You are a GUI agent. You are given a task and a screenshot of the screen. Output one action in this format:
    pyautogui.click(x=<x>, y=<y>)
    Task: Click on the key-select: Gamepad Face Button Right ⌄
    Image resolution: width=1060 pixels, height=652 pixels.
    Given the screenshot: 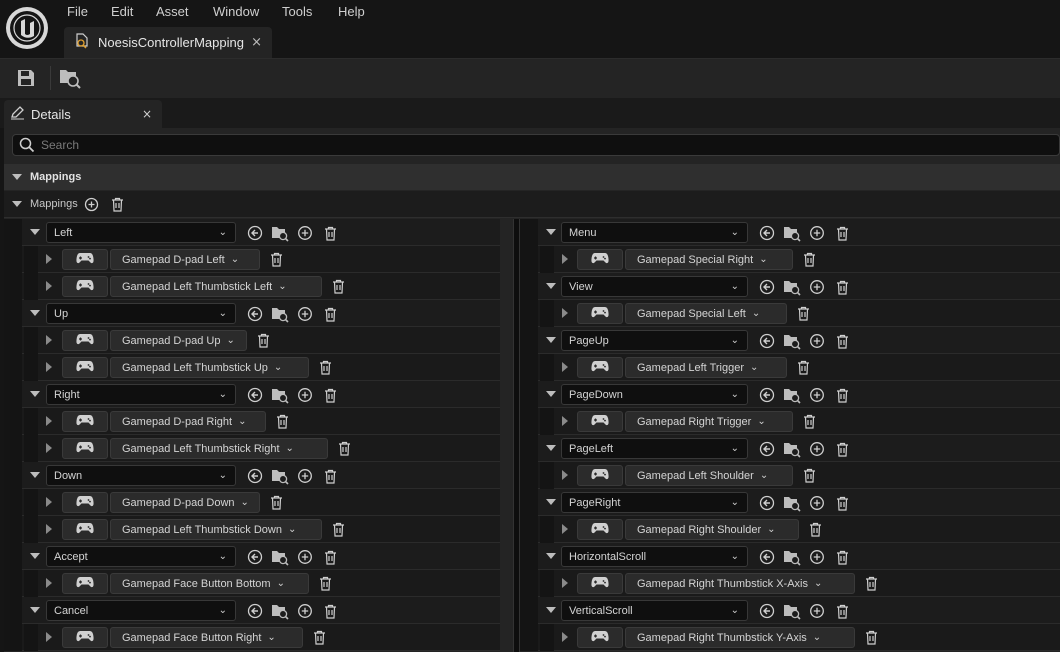 What is the action you would take?
    pyautogui.click(x=206, y=637)
    